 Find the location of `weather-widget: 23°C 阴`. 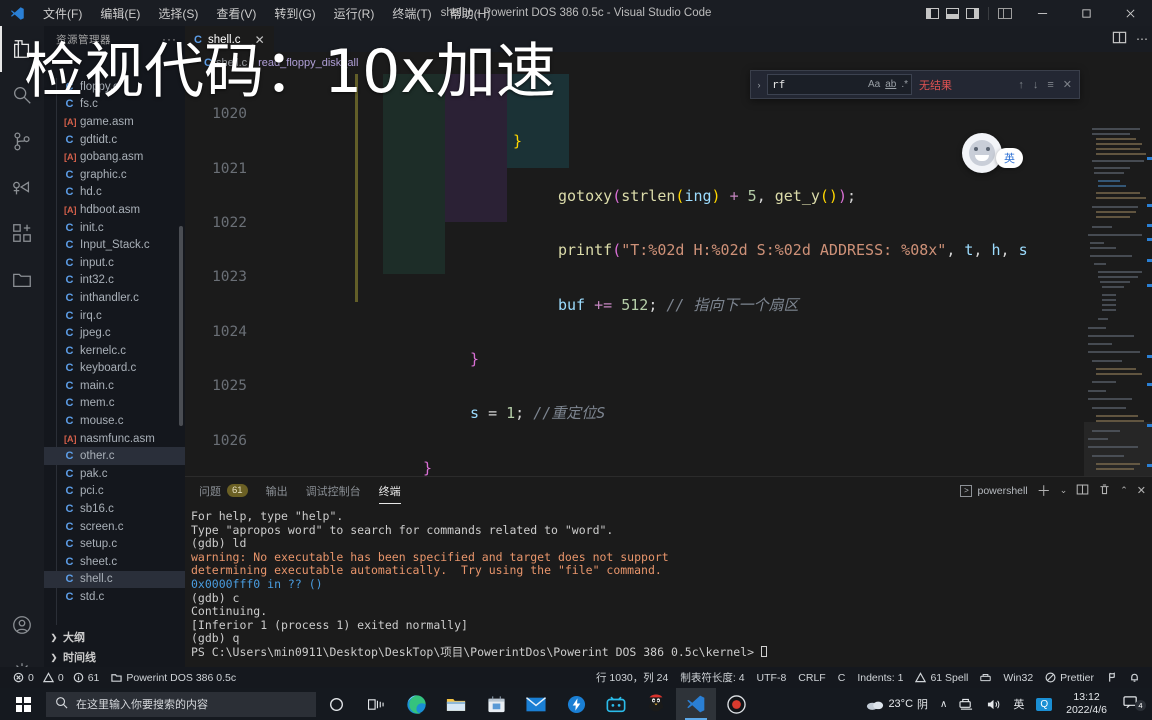

weather-widget: 23°C 阴 is located at coordinates (897, 704).